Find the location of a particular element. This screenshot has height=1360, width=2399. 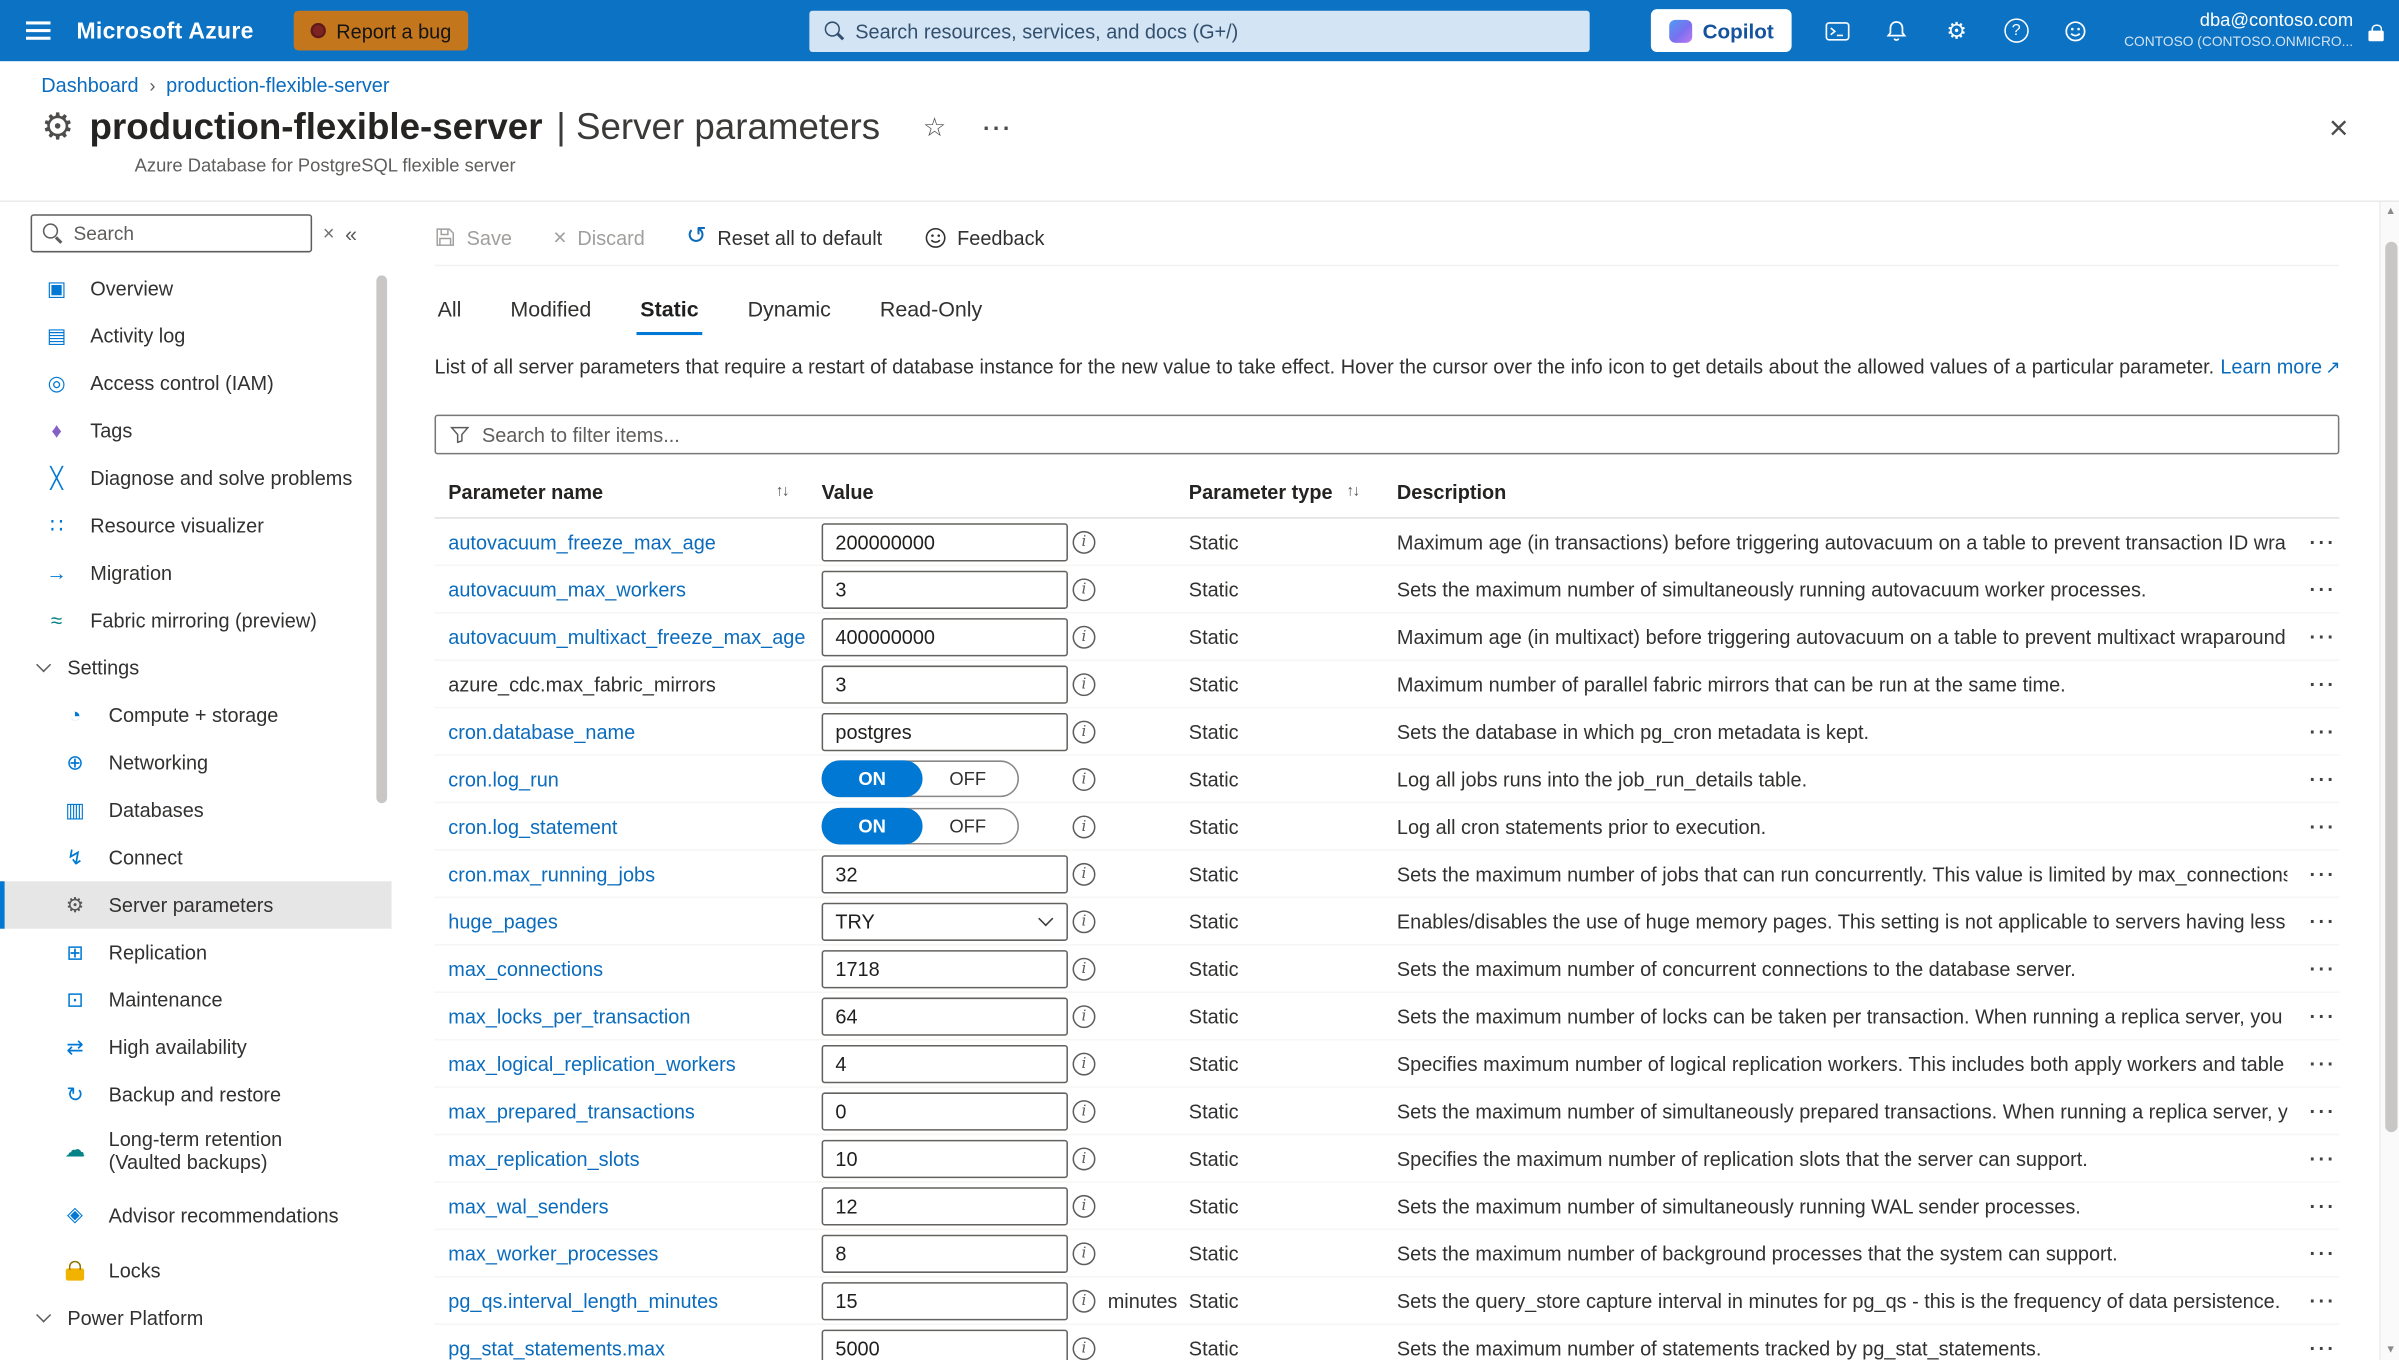

sidebar-item-long-term-retention: ☁ Long-term retention (Vaulted backups) is located at coordinates (196, 1150).